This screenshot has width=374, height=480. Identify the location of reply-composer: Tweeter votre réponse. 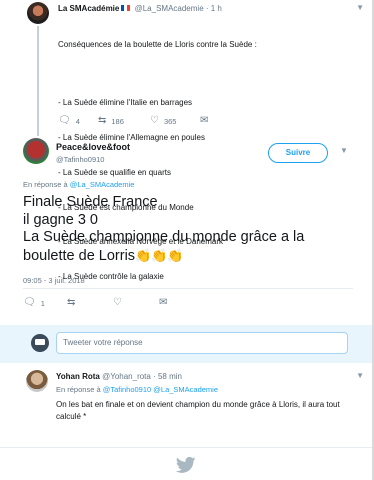
(187, 344).